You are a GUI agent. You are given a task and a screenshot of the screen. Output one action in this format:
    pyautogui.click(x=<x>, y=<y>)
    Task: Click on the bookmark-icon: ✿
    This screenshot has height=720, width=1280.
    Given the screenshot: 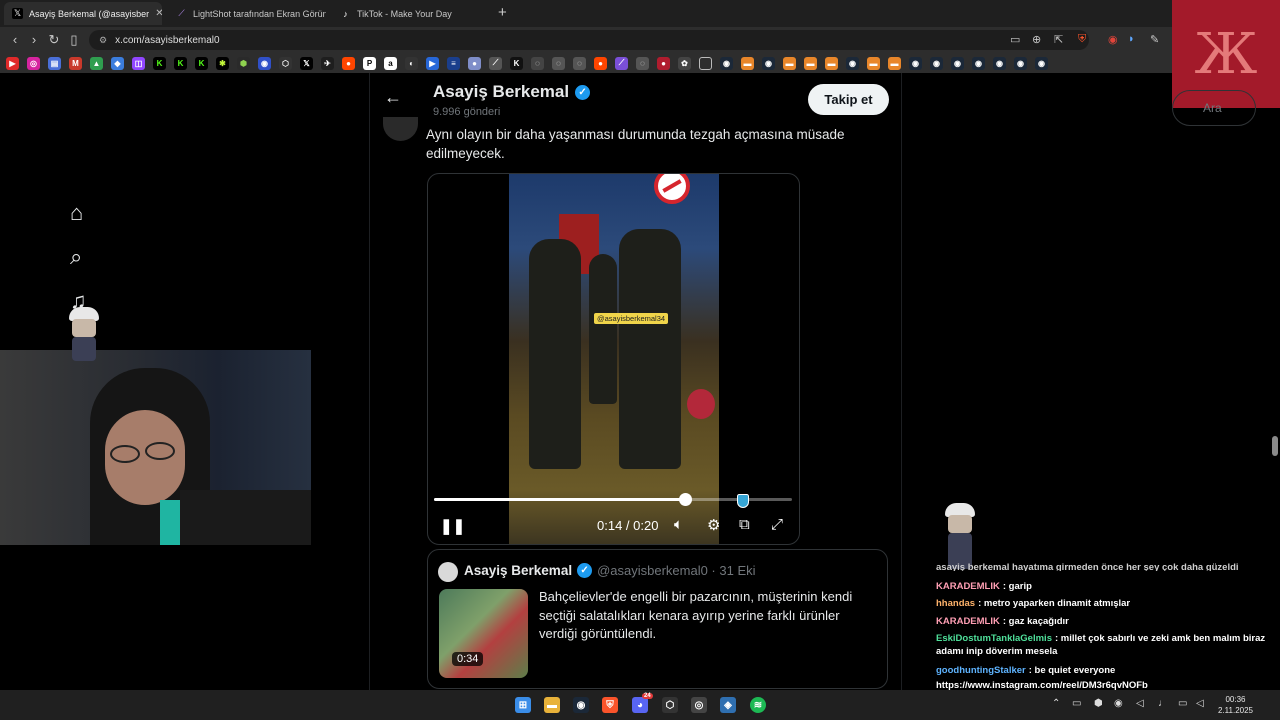 What is the action you would take?
    pyautogui.click(x=684, y=63)
    